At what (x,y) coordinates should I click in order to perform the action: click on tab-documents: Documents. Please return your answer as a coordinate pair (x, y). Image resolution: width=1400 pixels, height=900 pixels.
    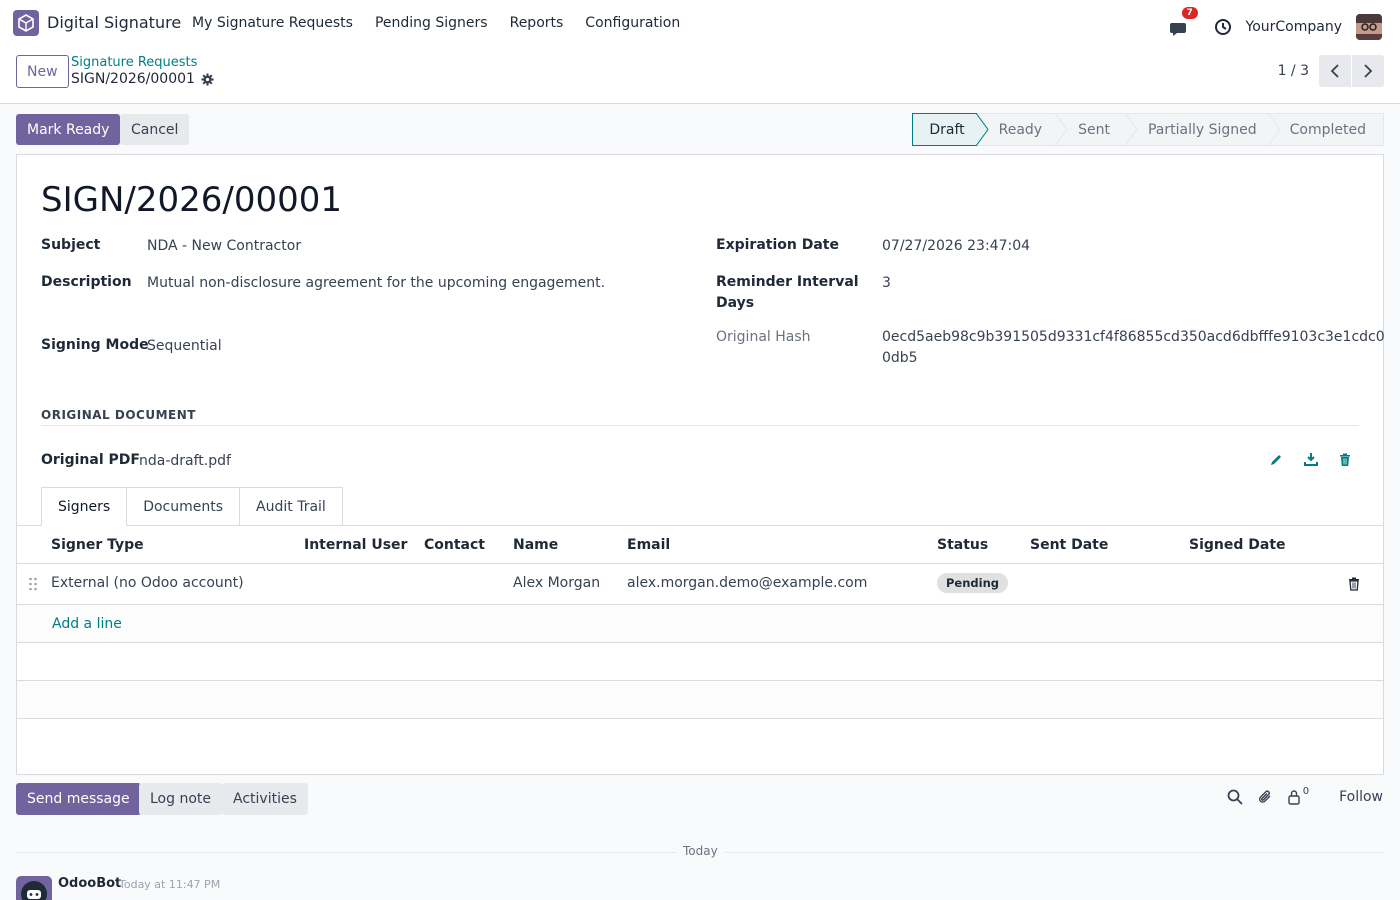
    Looking at the image, I should click on (183, 506).